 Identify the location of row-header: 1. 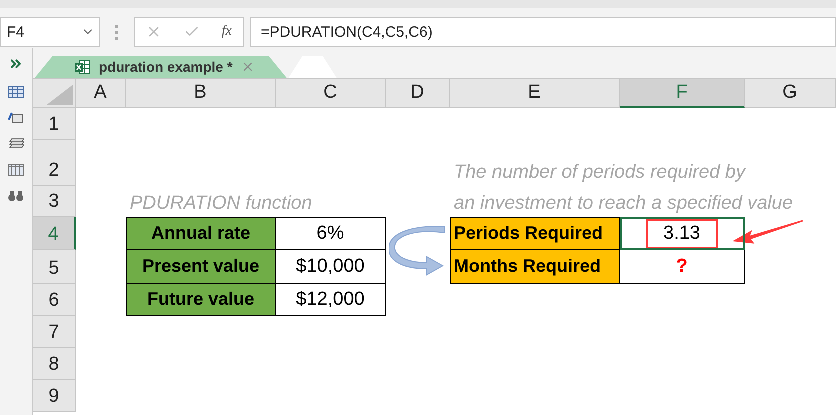
(54, 124).